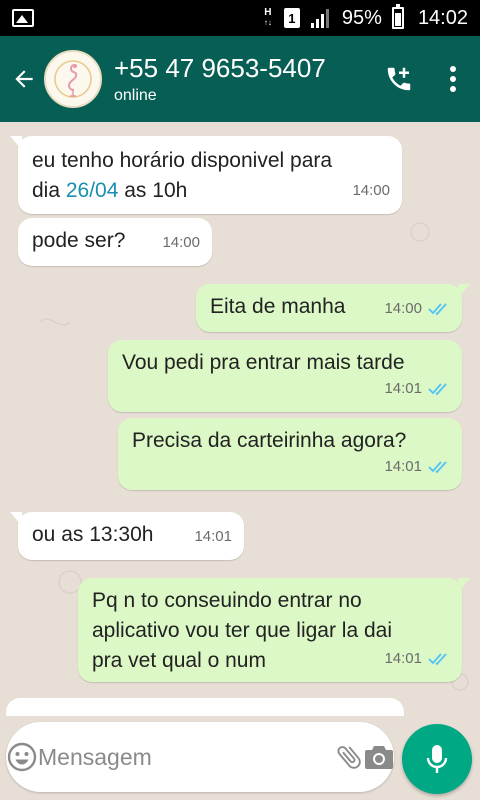 Image resolution: width=480 pixels, height=800 pixels. I want to click on camera-icon, so click(379, 757).